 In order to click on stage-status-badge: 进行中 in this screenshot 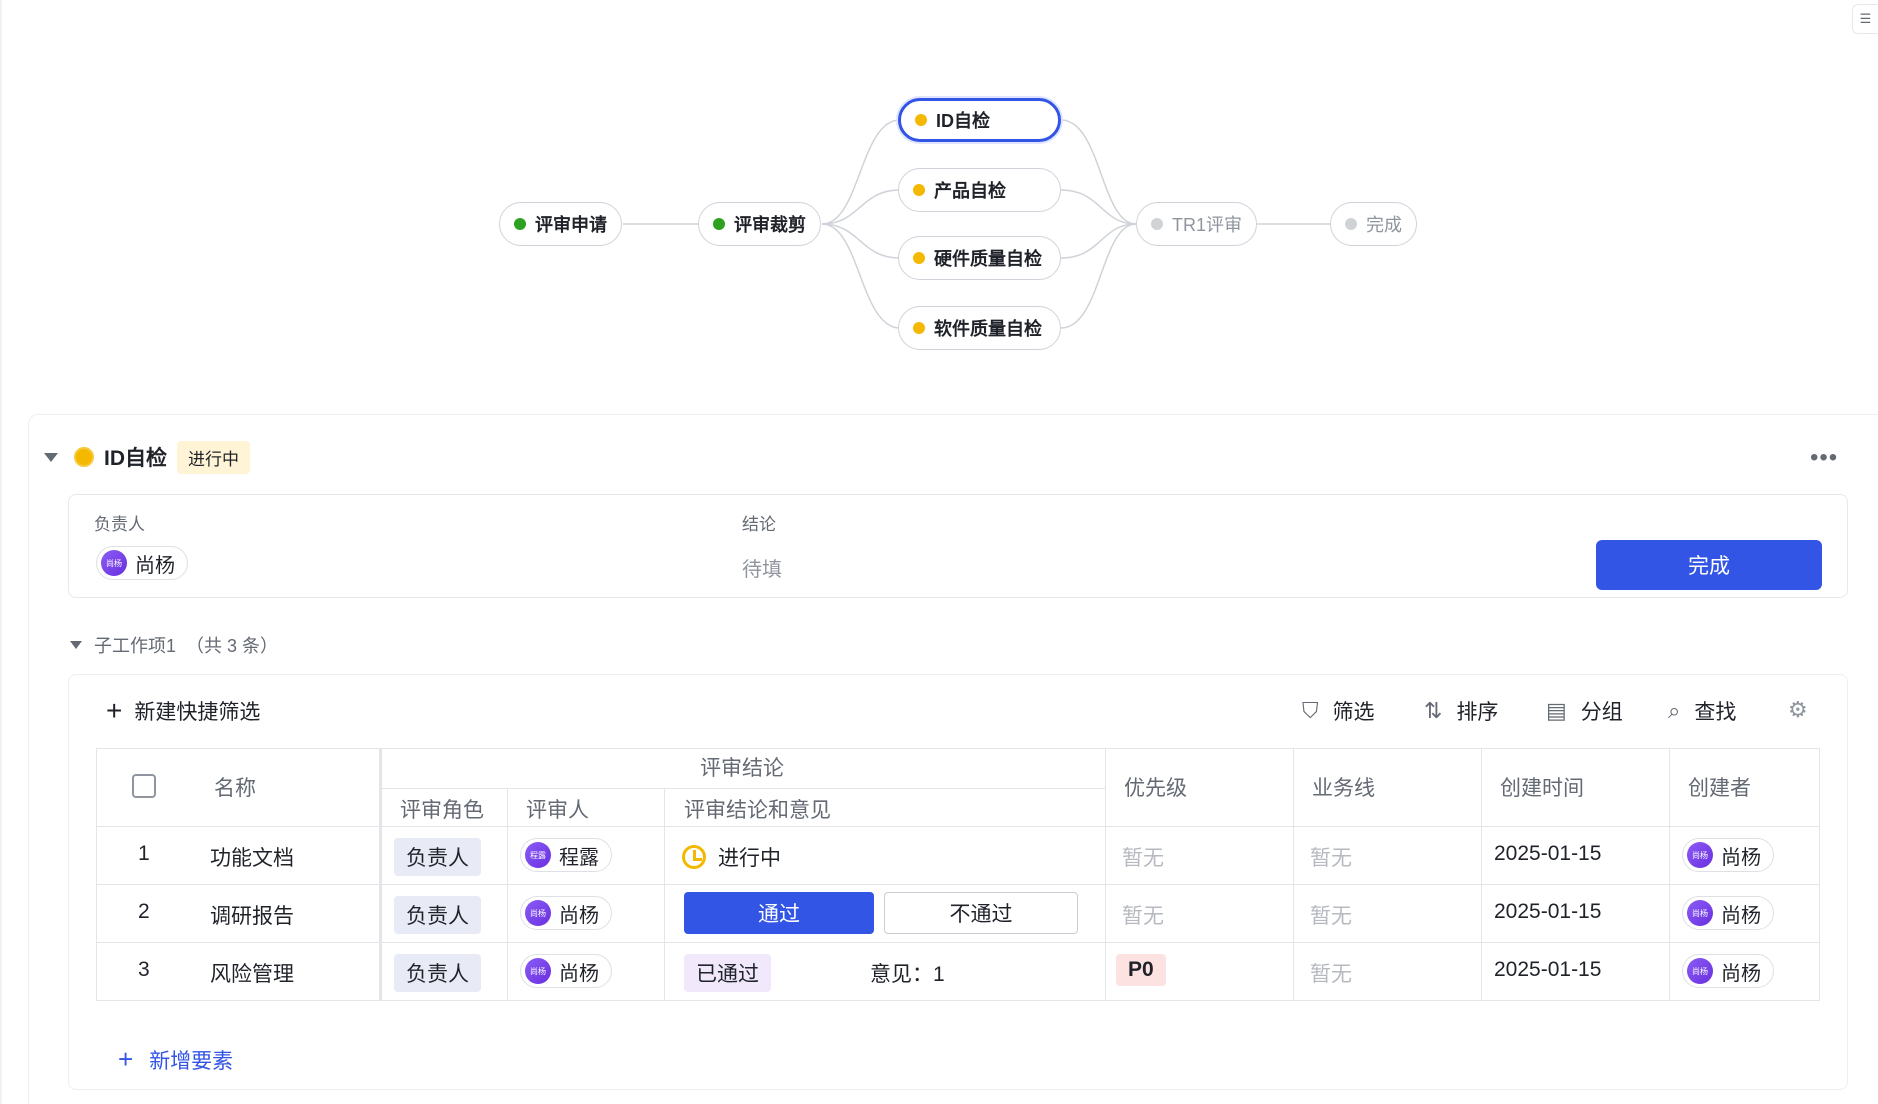, I will do `click(213, 457)`.